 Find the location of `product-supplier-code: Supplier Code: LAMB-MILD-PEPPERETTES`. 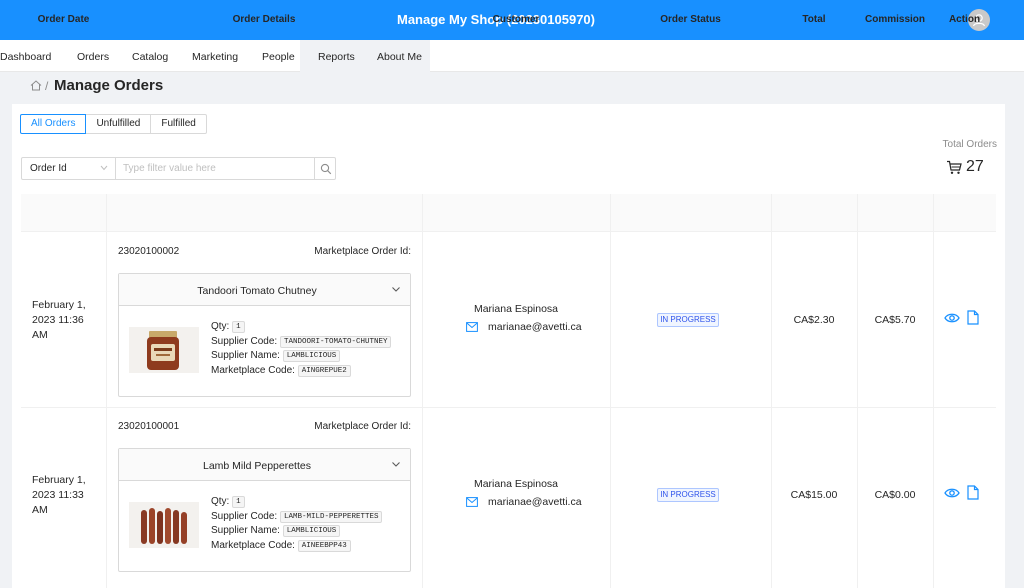

product-supplier-code: Supplier Code: LAMB-MILD-PEPPERETTES is located at coordinates (297, 517).